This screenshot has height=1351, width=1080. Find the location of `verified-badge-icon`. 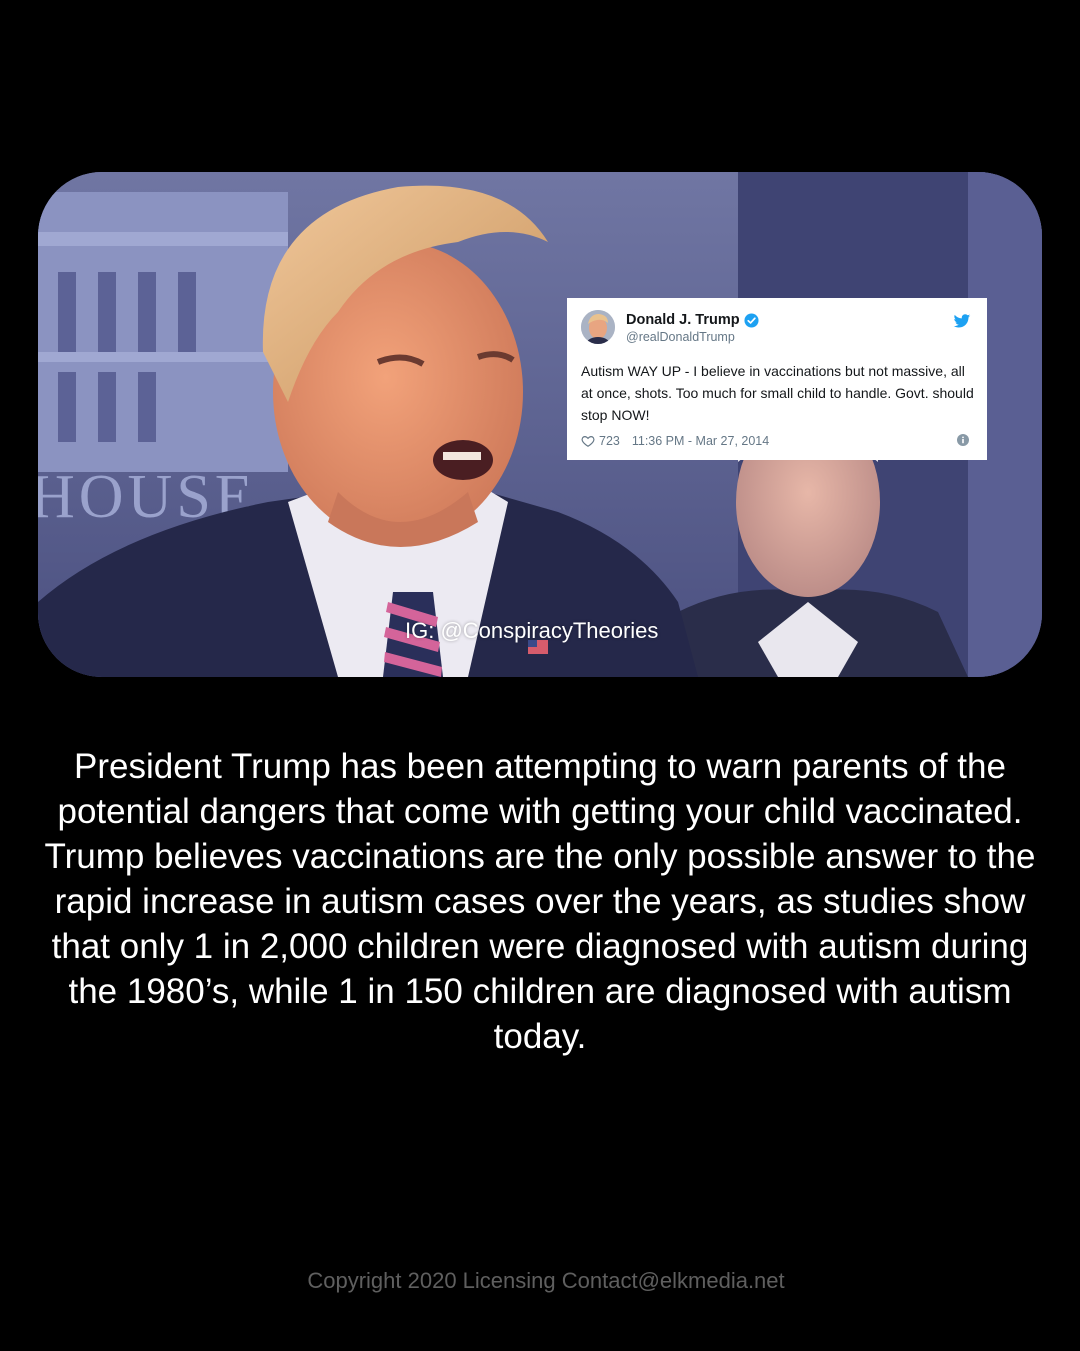

verified-badge-icon is located at coordinates (751, 320).